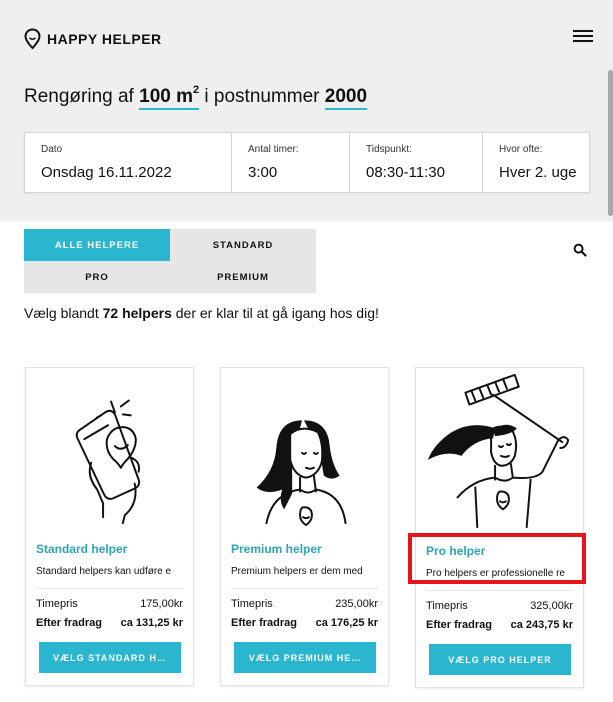 This screenshot has width=613, height=702. What do you see at coordinates (304, 604) in the screenshot?
I see `hourly-price-row: Timepris 235,00kr` at bounding box center [304, 604].